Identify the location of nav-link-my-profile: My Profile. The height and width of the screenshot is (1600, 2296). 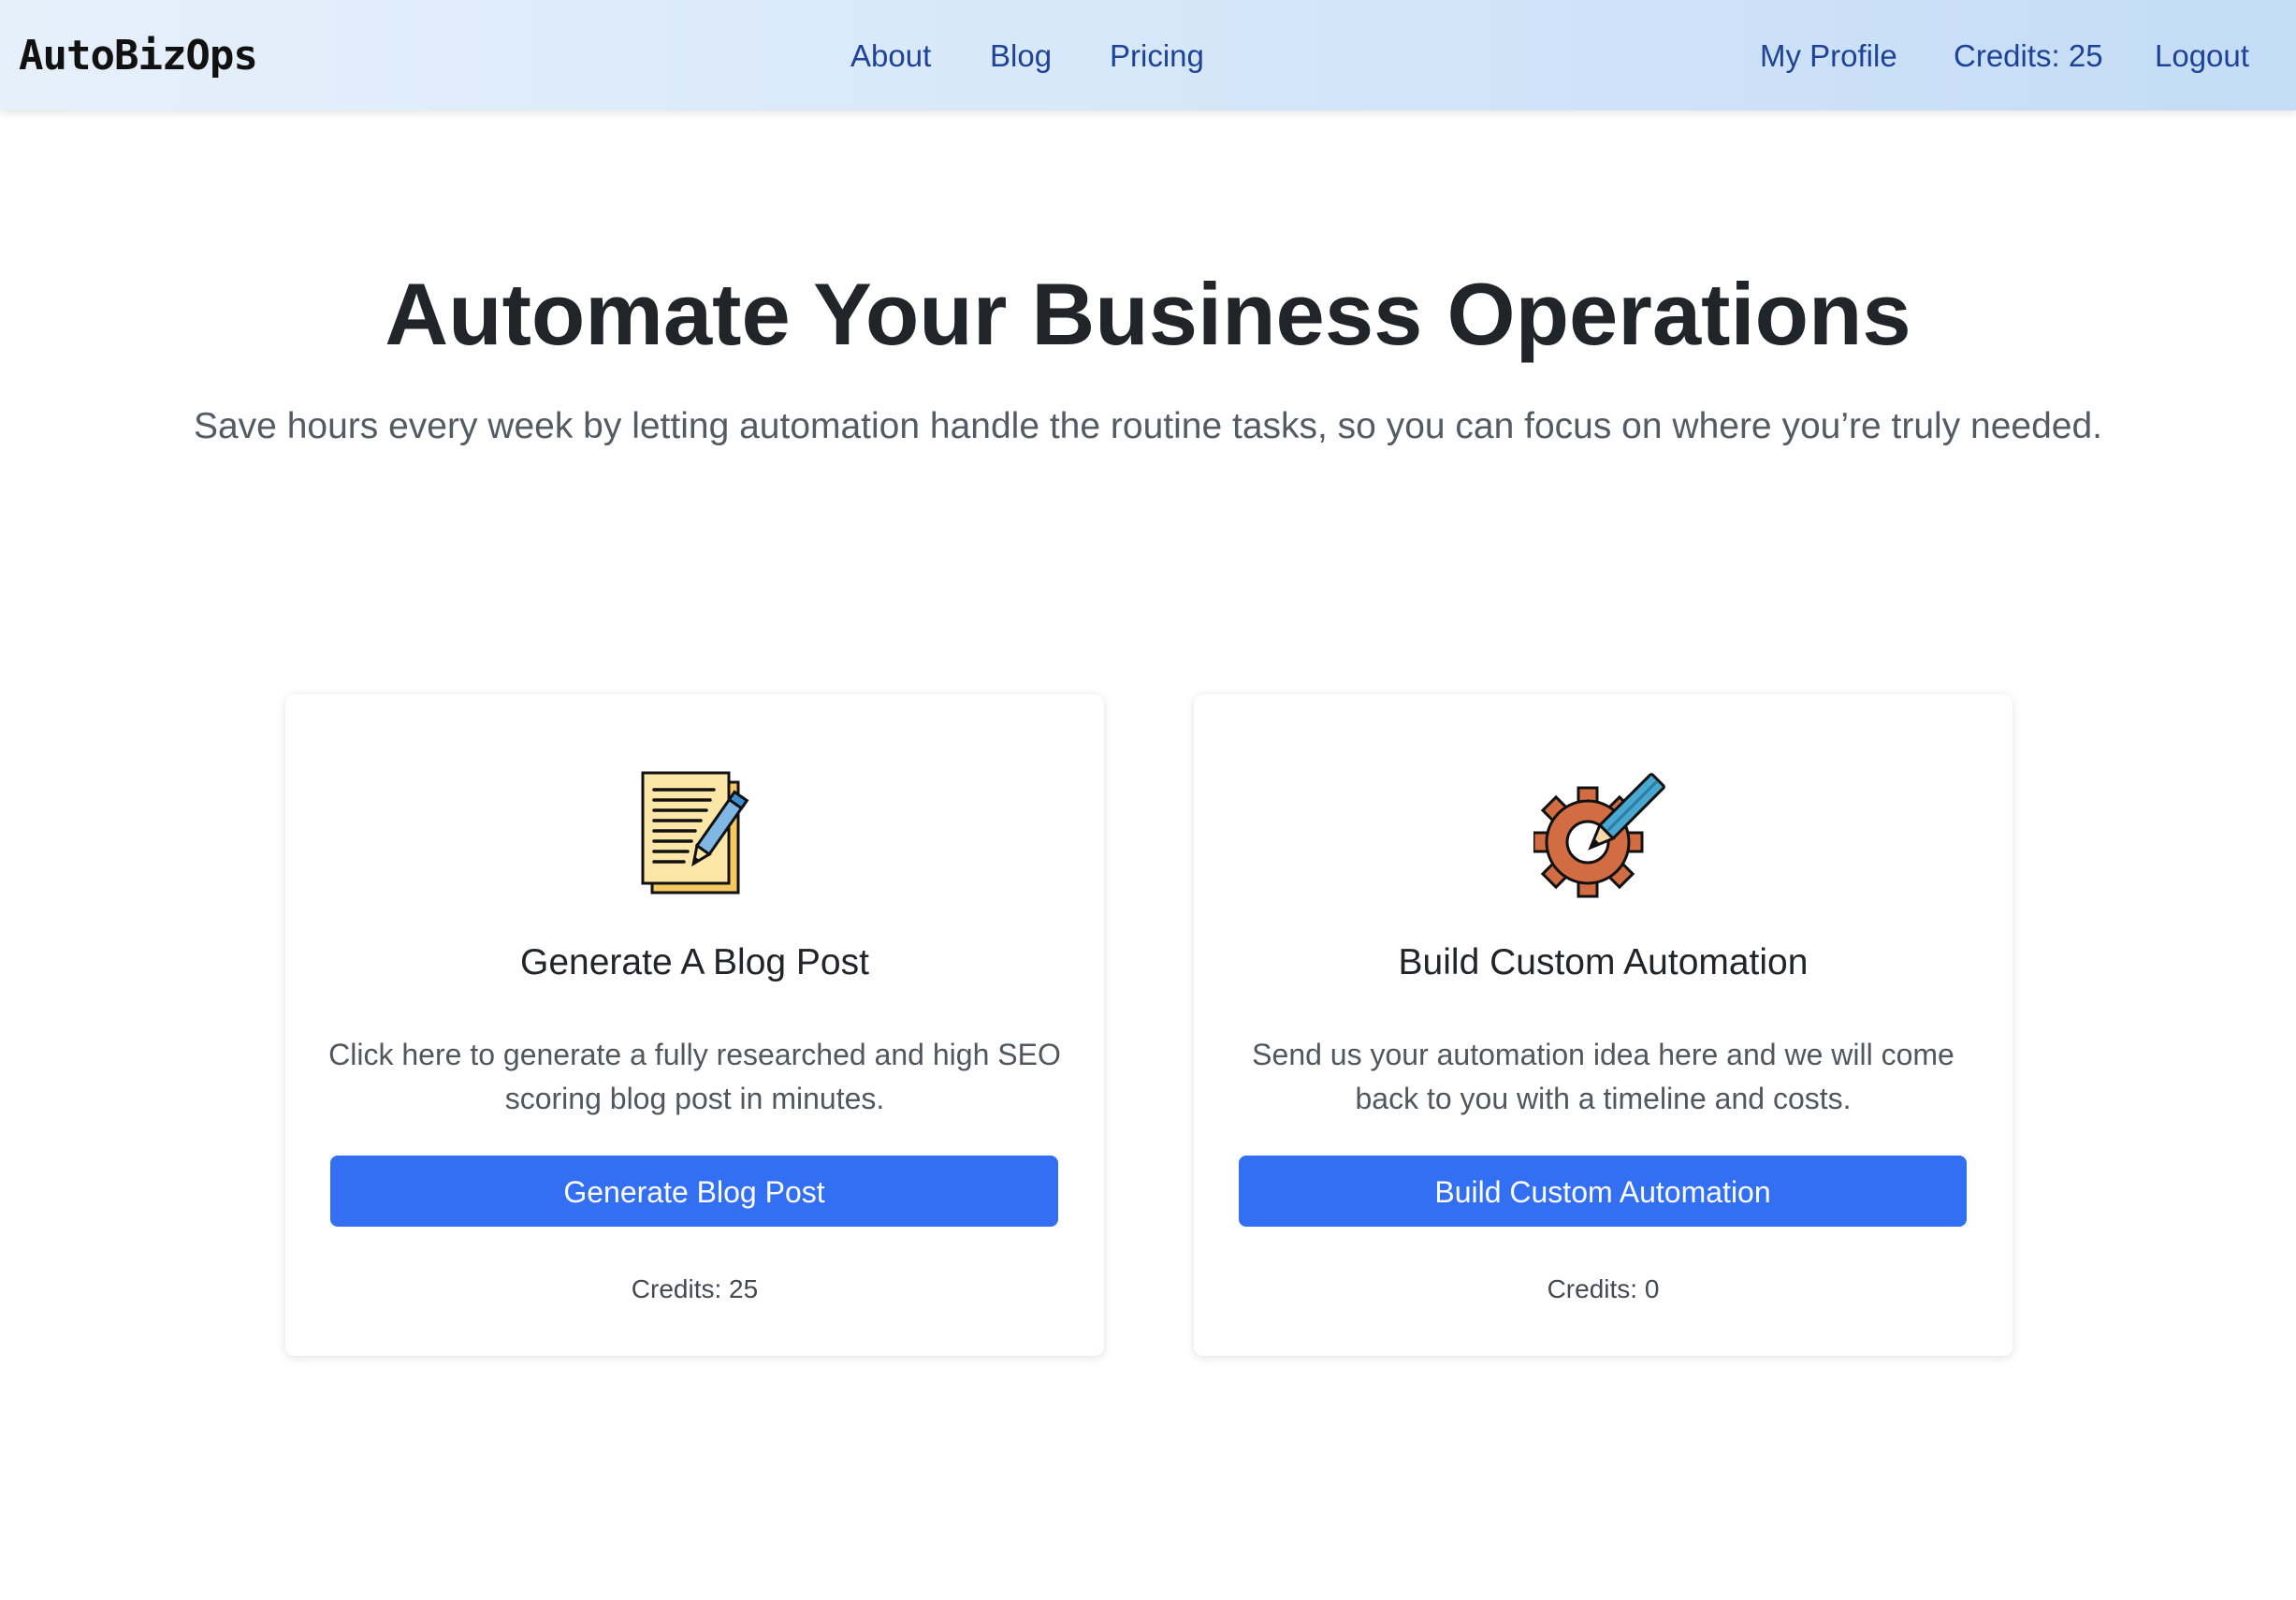
(1828, 56).